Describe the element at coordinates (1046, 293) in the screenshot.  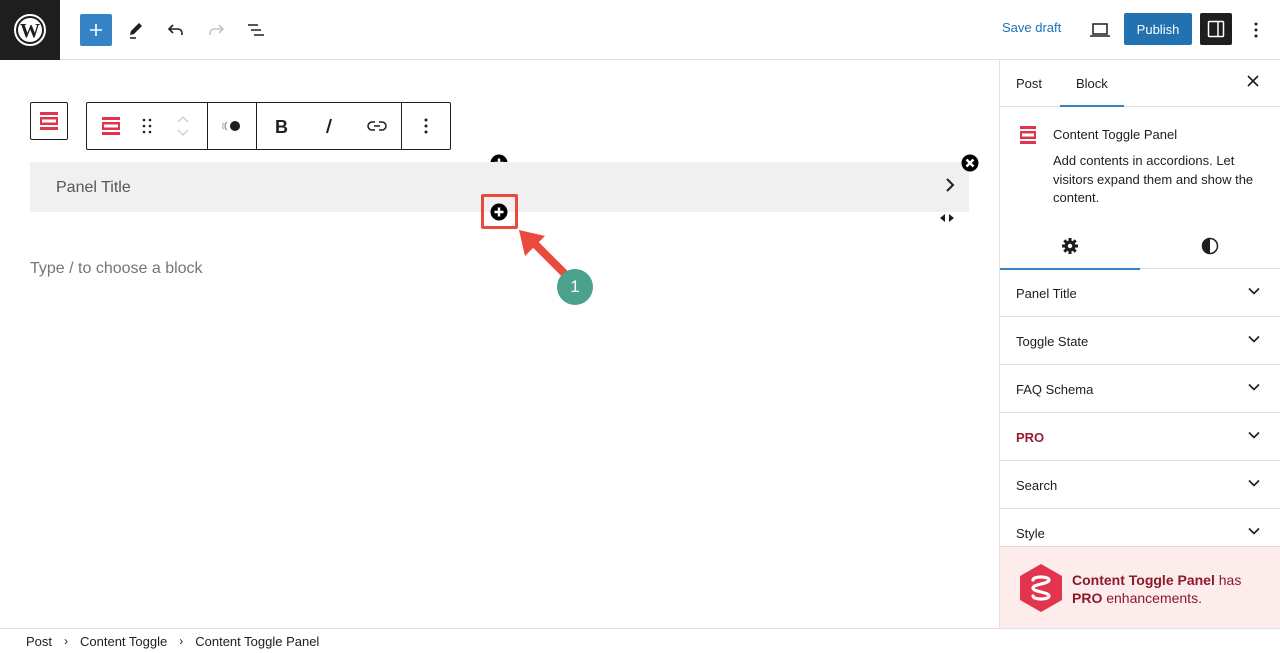
I see `section-label: Panel Title` at that location.